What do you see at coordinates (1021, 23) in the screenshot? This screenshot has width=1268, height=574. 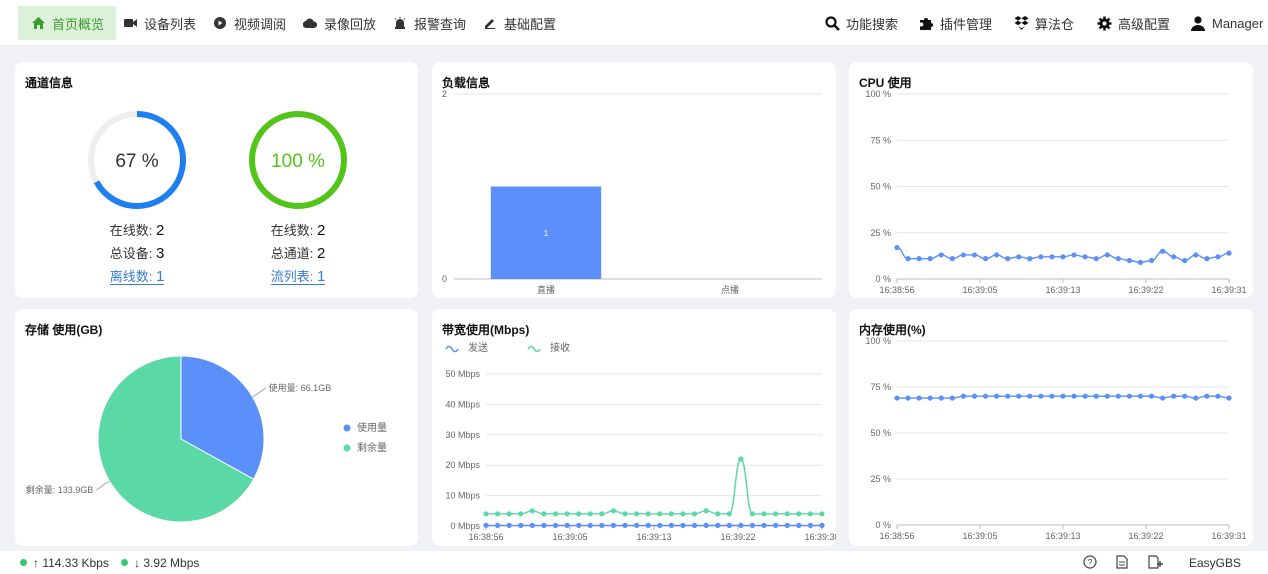 I see `dropbox-icon` at bounding box center [1021, 23].